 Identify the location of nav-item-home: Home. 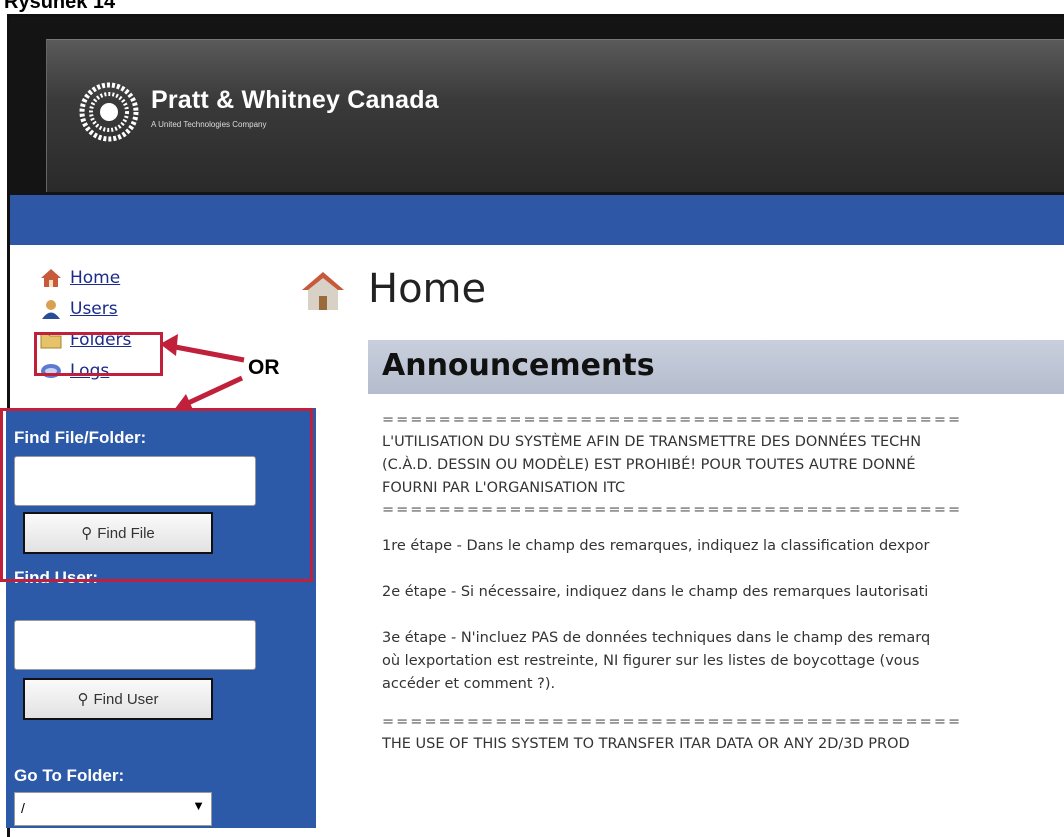
(85, 277).